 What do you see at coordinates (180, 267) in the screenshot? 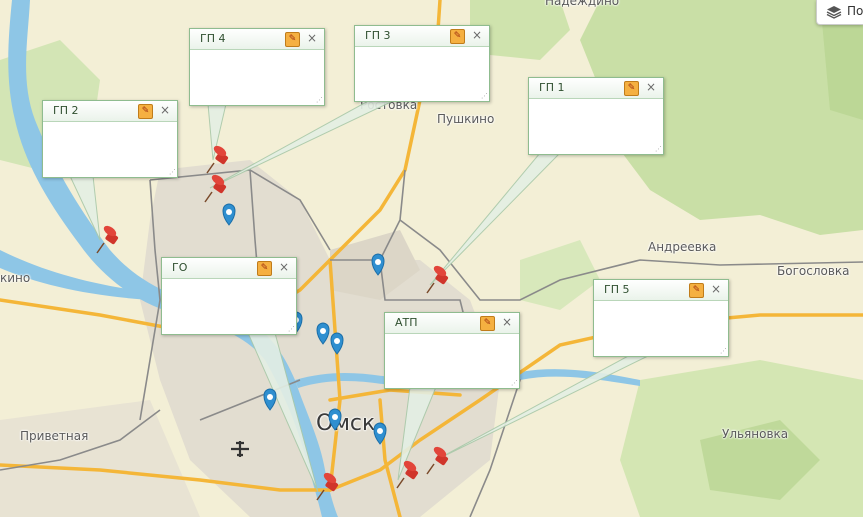
I see `callout-title: ГО` at bounding box center [180, 267].